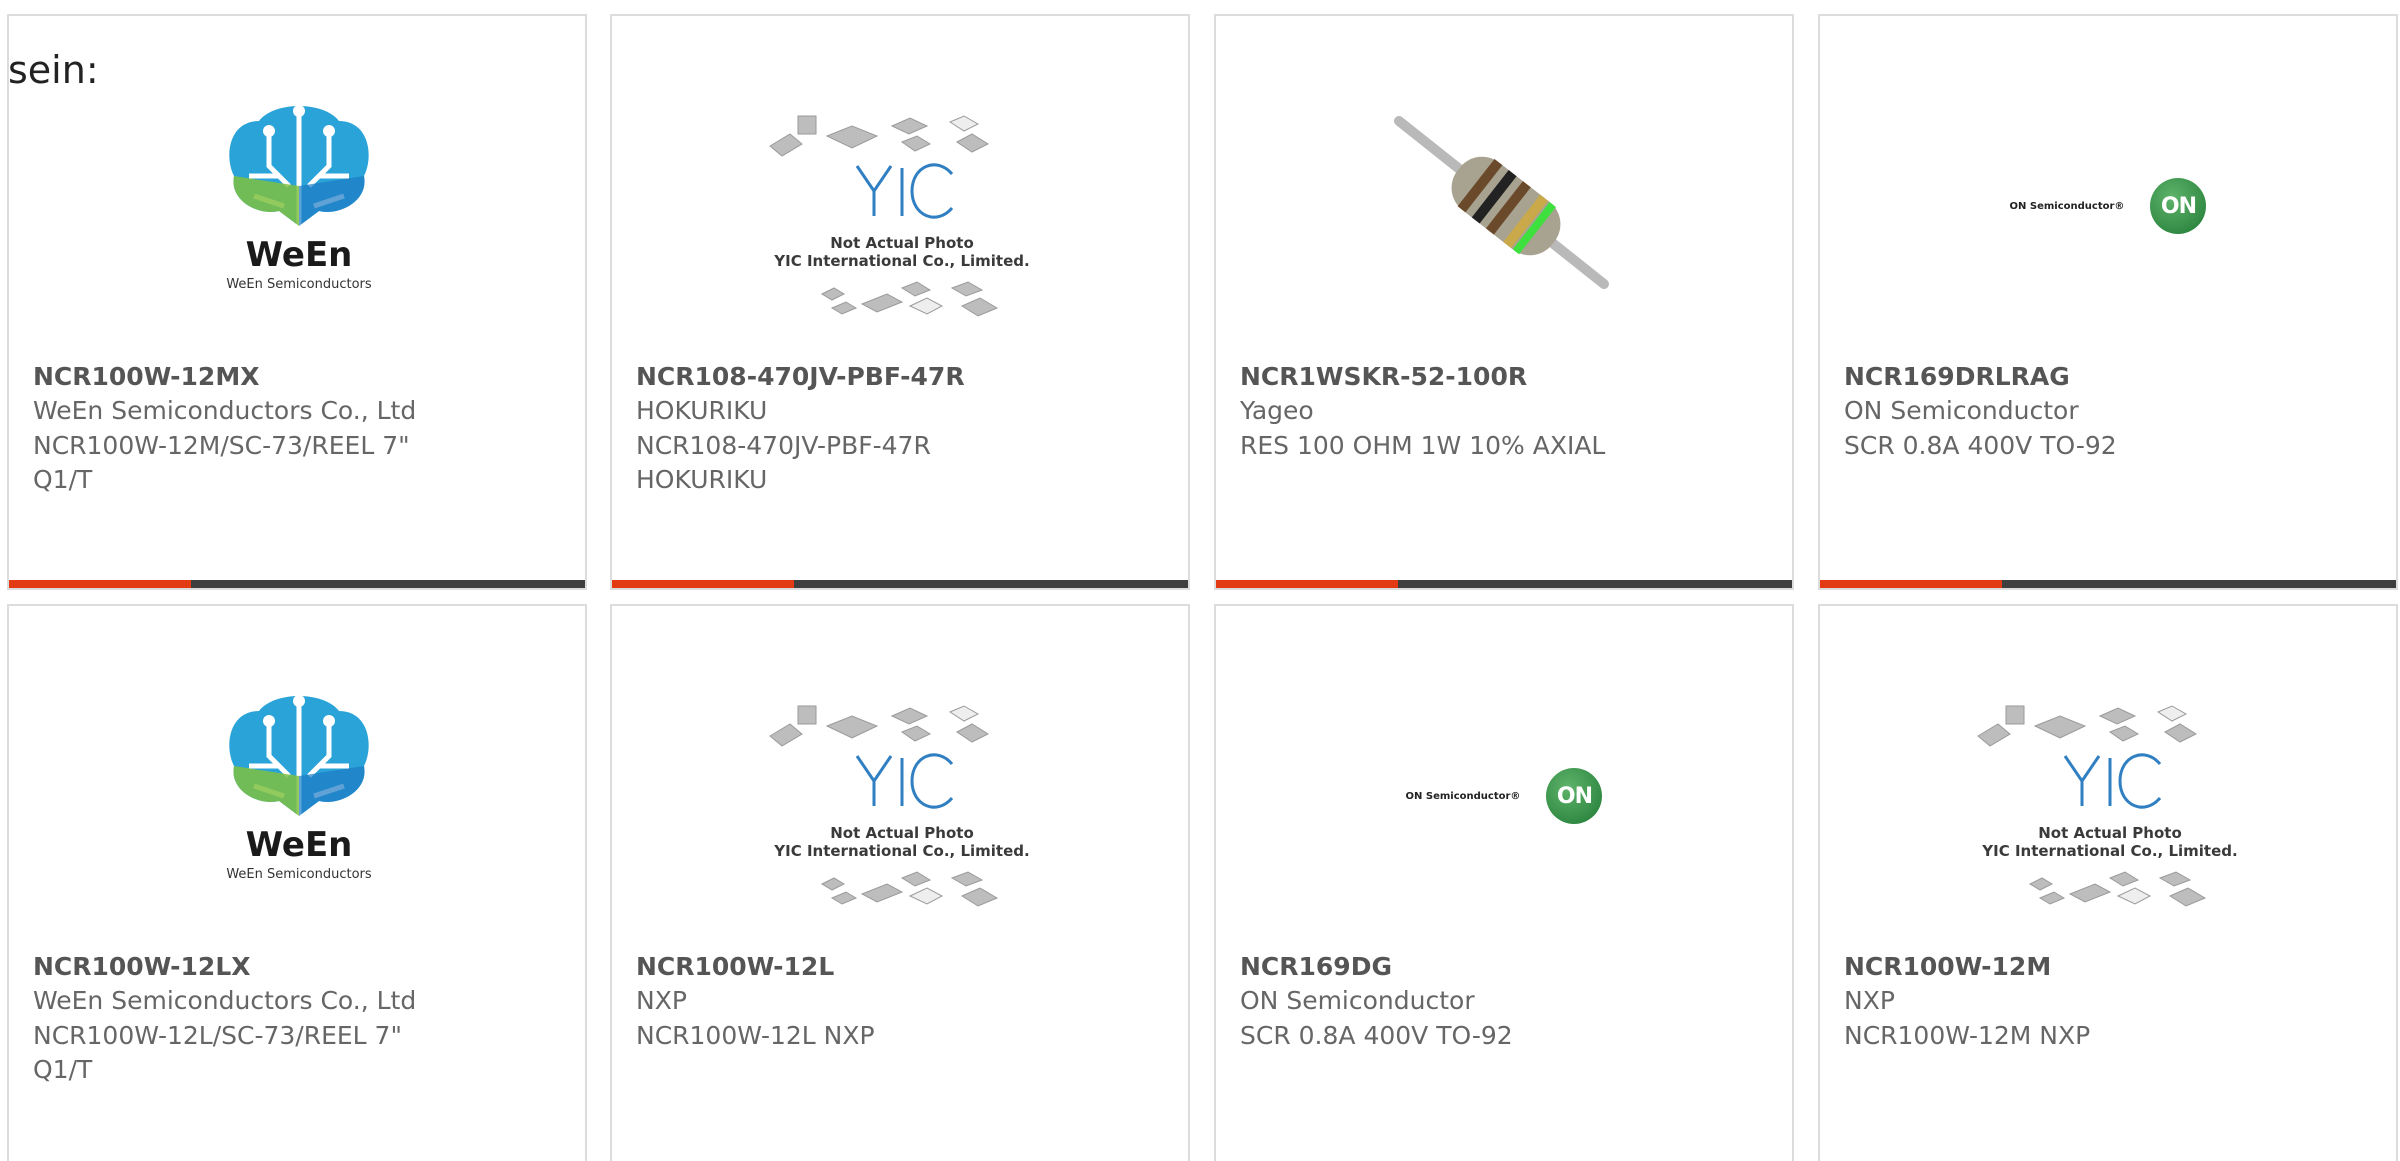 This screenshot has height=1161, width=2400. What do you see at coordinates (2108, 377) in the screenshot?
I see `part-number-link: NCR169DRLRAG` at bounding box center [2108, 377].